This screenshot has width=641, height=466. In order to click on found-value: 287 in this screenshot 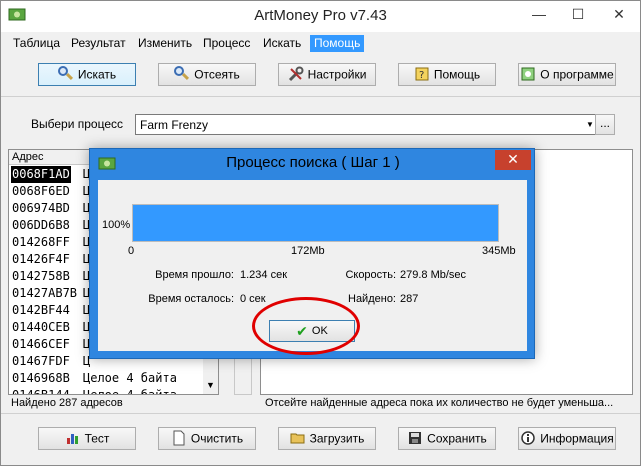, I will do `click(409, 299)`.